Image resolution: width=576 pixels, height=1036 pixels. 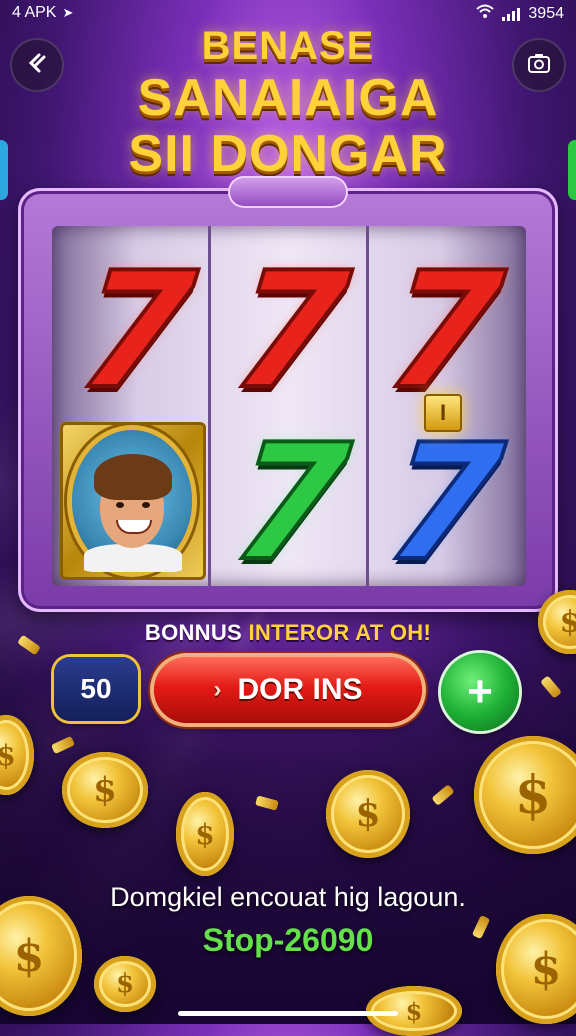 I want to click on status-left-text: 4 APK, so click(x=34, y=12).